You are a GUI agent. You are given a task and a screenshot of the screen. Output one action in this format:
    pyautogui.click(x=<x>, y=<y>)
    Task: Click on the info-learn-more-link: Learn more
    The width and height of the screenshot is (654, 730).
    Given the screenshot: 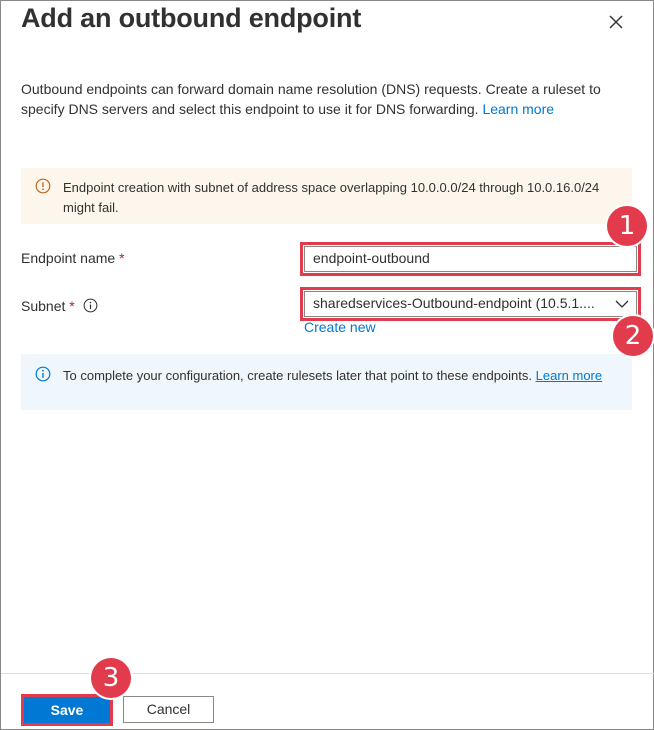 What is the action you would take?
    pyautogui.click(x=569, y=375)
    